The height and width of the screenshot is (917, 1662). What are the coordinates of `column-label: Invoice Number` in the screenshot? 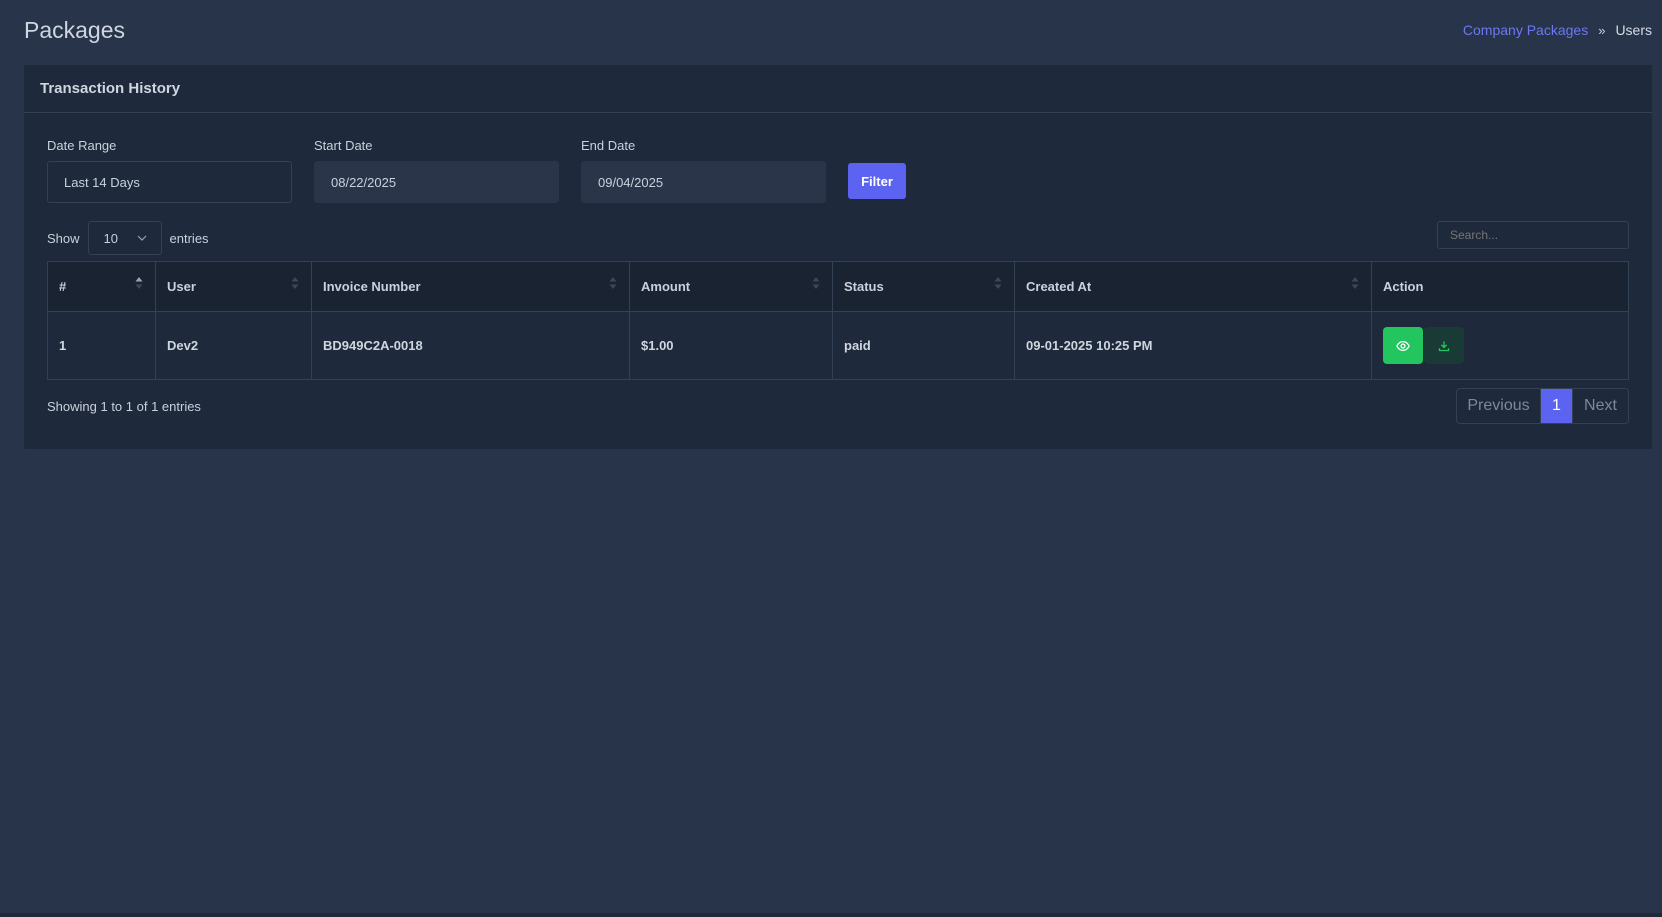 It's located at (372, 286).